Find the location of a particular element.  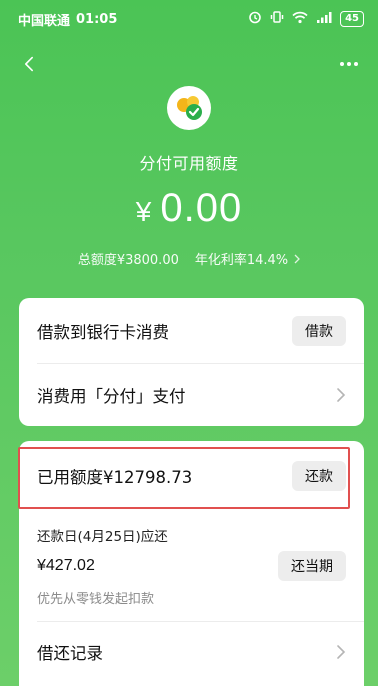

pay-with-fenfu-row: 消费用「分付」支付 is located at coordinates (191, 395).